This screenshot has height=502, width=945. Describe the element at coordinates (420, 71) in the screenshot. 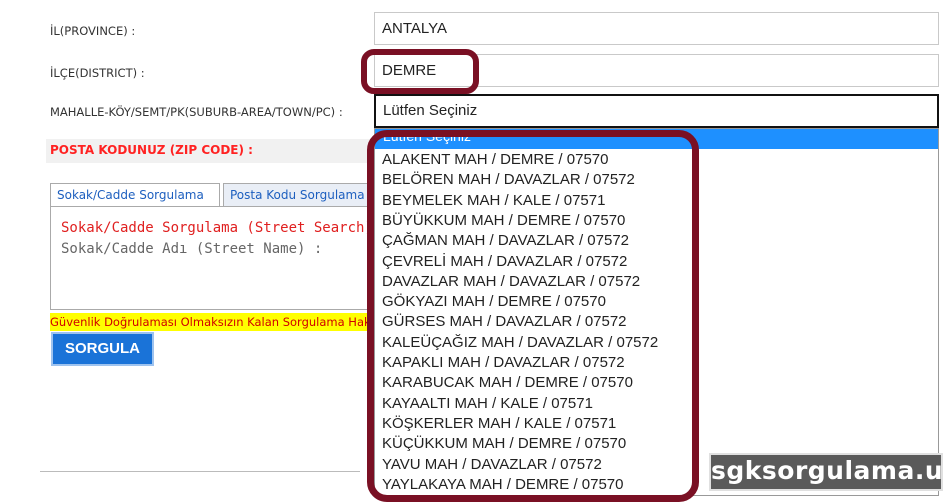

I see `district-highlight` at that location.